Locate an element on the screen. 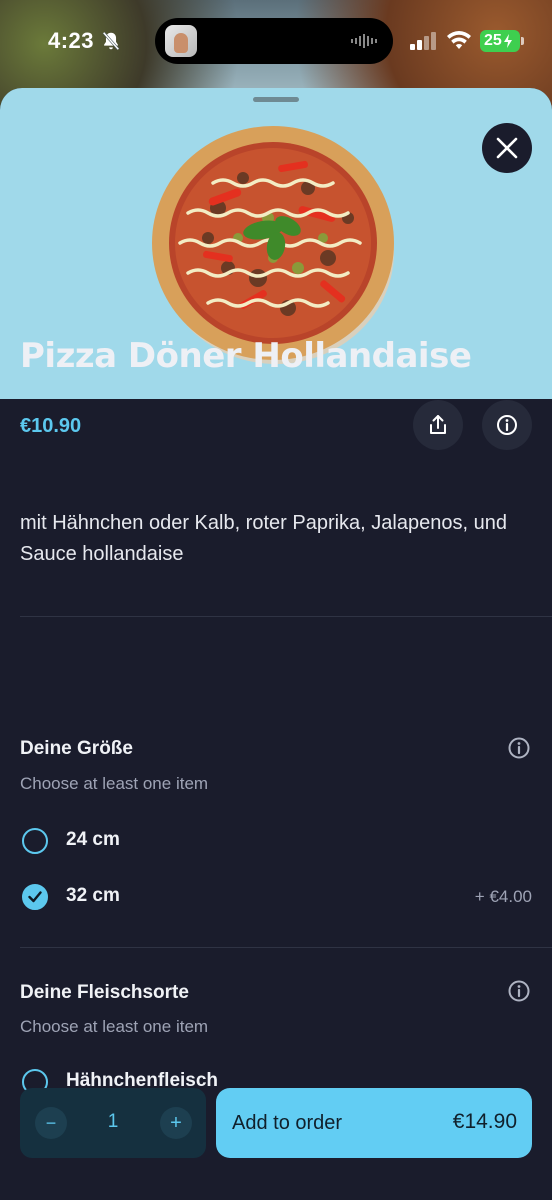 This screenshot has height=1200, width=552. meat-group-title: Deine Fleischsorte is located at coordinates (104, 992).